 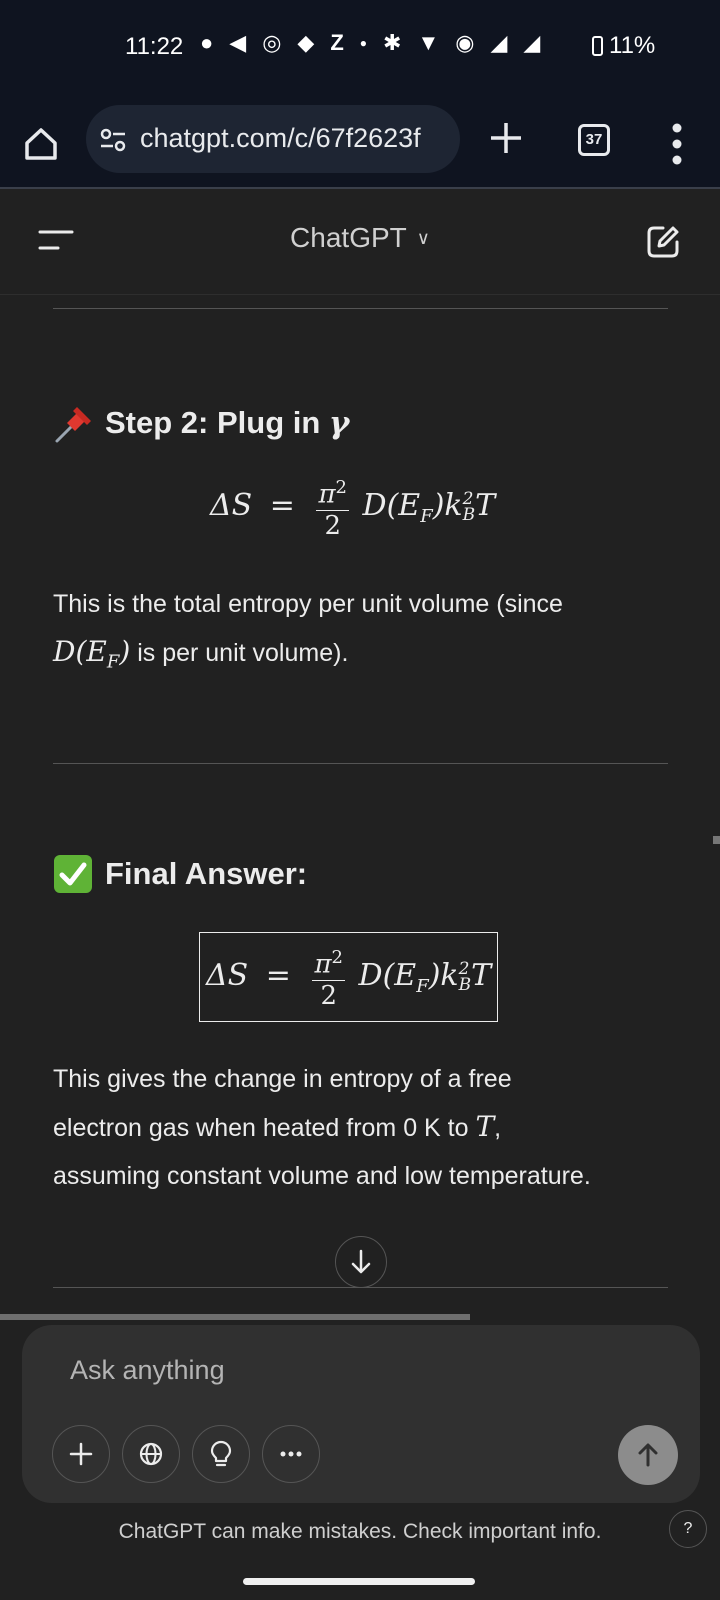 I want to click on scroll-down-button, so click(x=361, y=1262).